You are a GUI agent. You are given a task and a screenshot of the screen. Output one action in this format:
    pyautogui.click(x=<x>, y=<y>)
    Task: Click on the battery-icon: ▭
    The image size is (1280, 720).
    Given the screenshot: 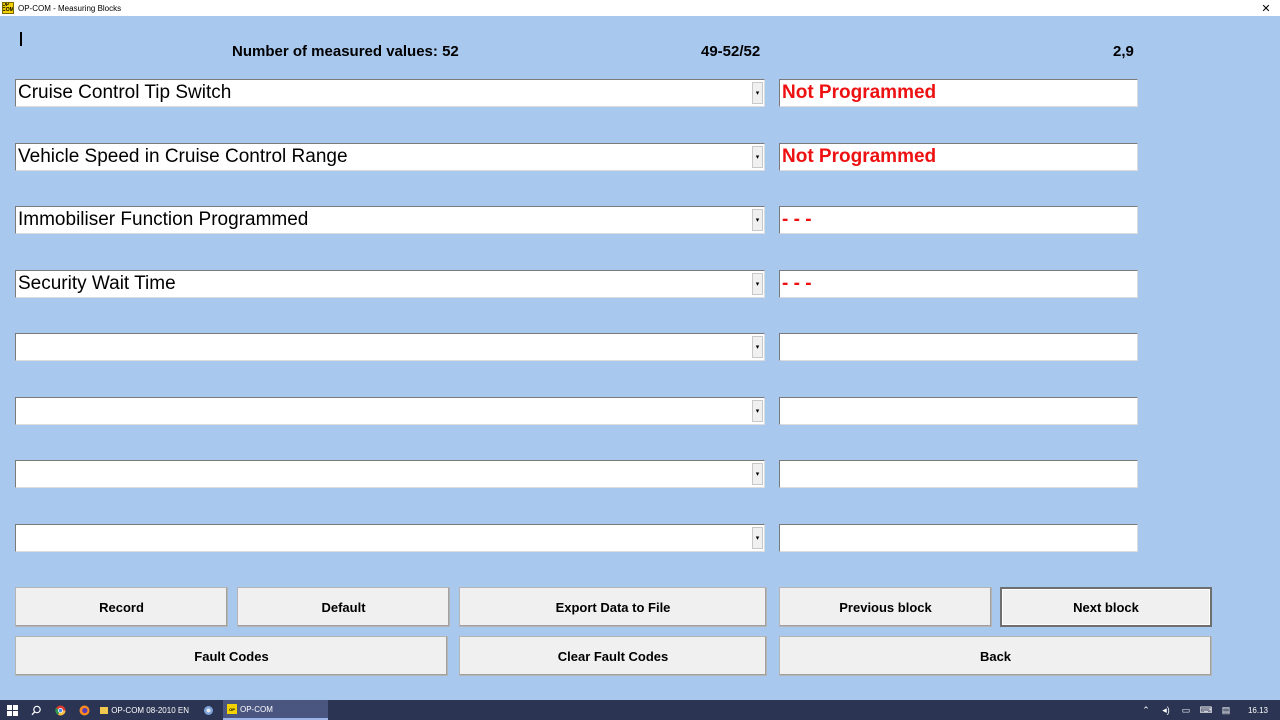 What is the action you would take?
    pyautogui.click(x=1186, y=710)
    